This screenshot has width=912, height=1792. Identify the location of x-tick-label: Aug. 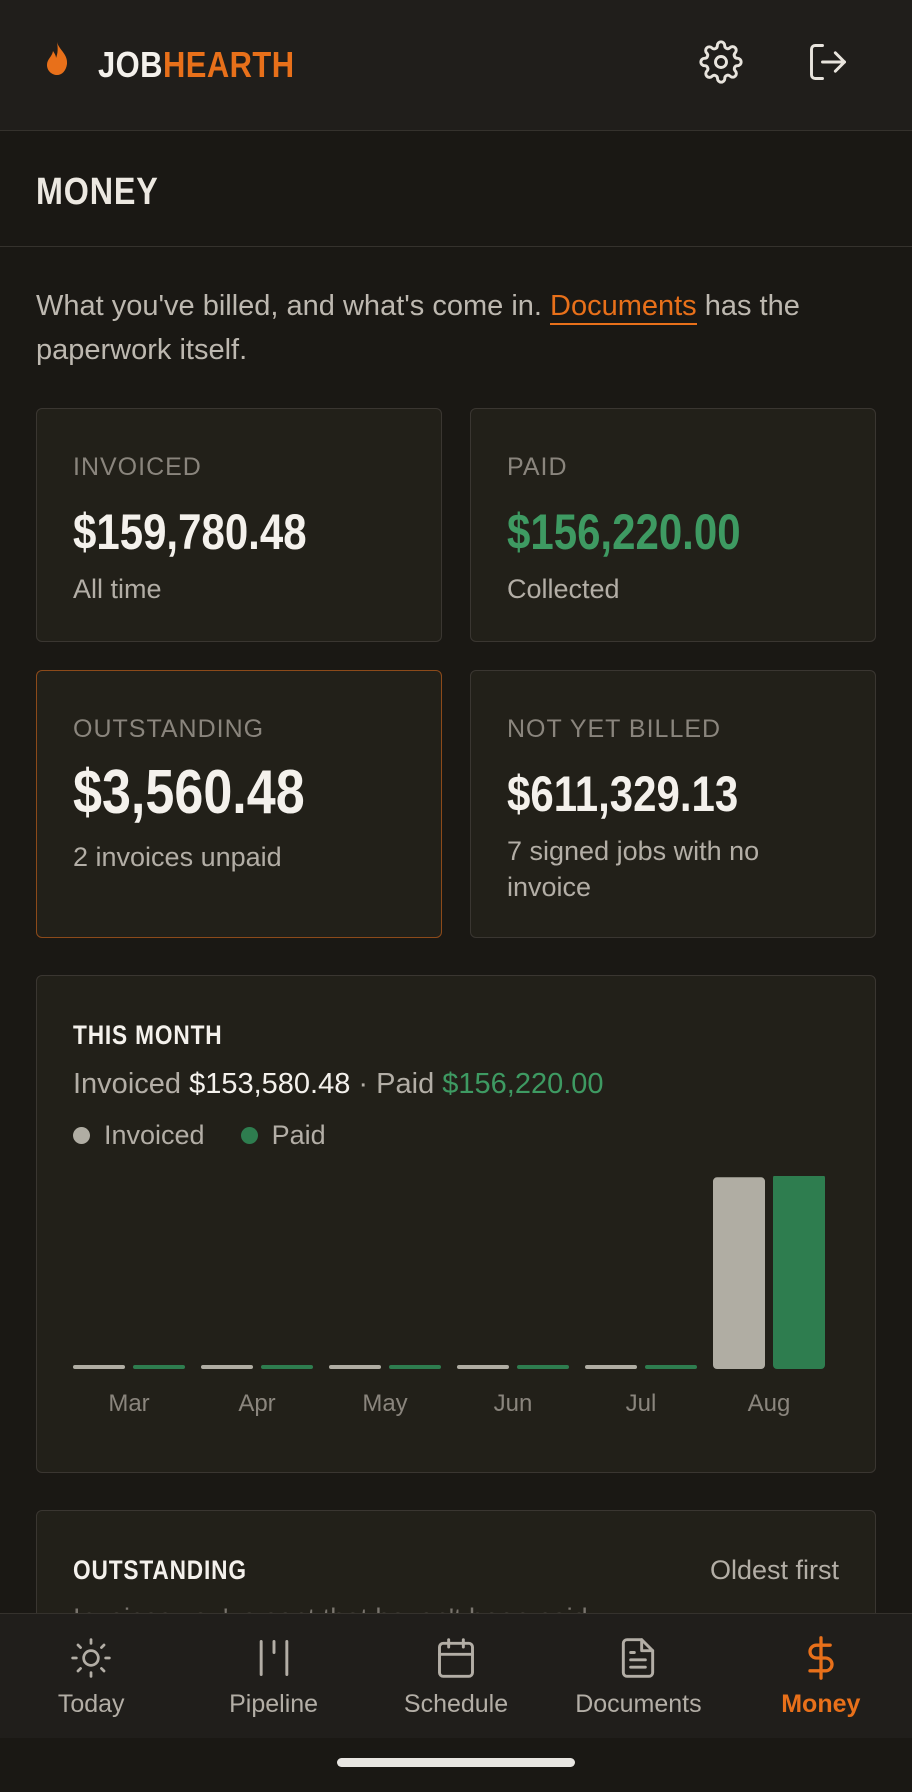
(769, 1403).